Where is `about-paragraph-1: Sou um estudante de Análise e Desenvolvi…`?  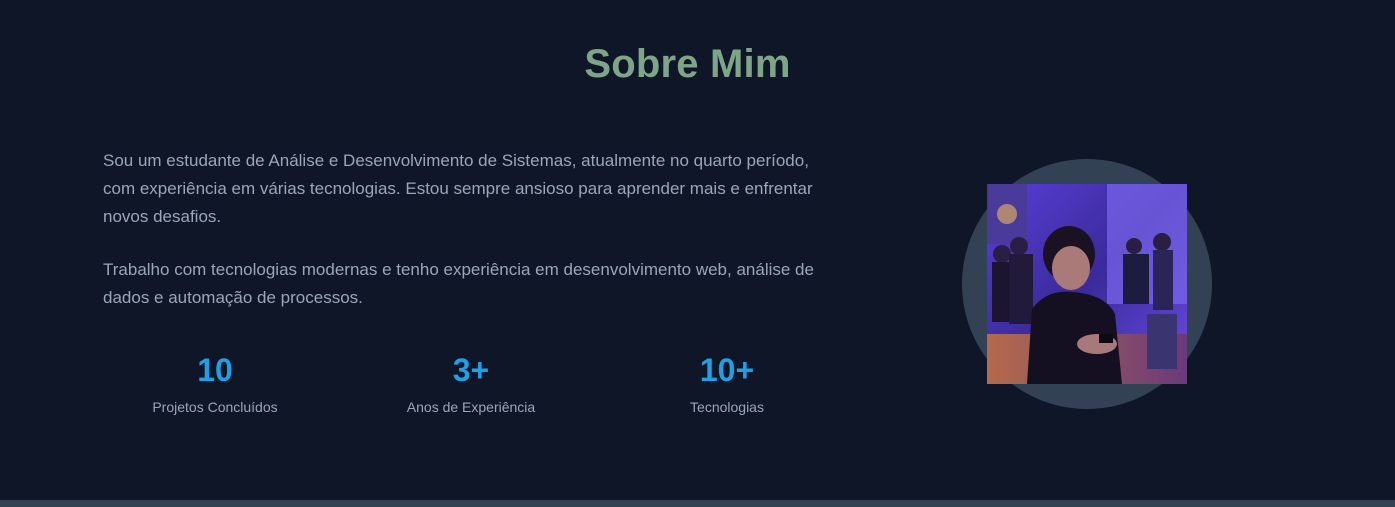 about-paragraph-1: Sou um estudante de Análise e Desenvolvi… is located at coordinates (458, 188).